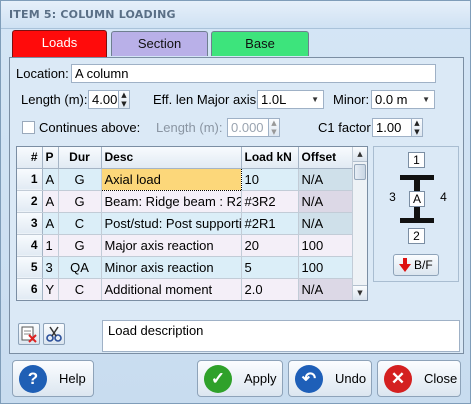 Image resolution: width=471 pixels, height=404 pixels. What do you see at coordinates (171, 158) in the screenshot?
I see `col-header-desc: Desc` at bounding box center [171, 158].